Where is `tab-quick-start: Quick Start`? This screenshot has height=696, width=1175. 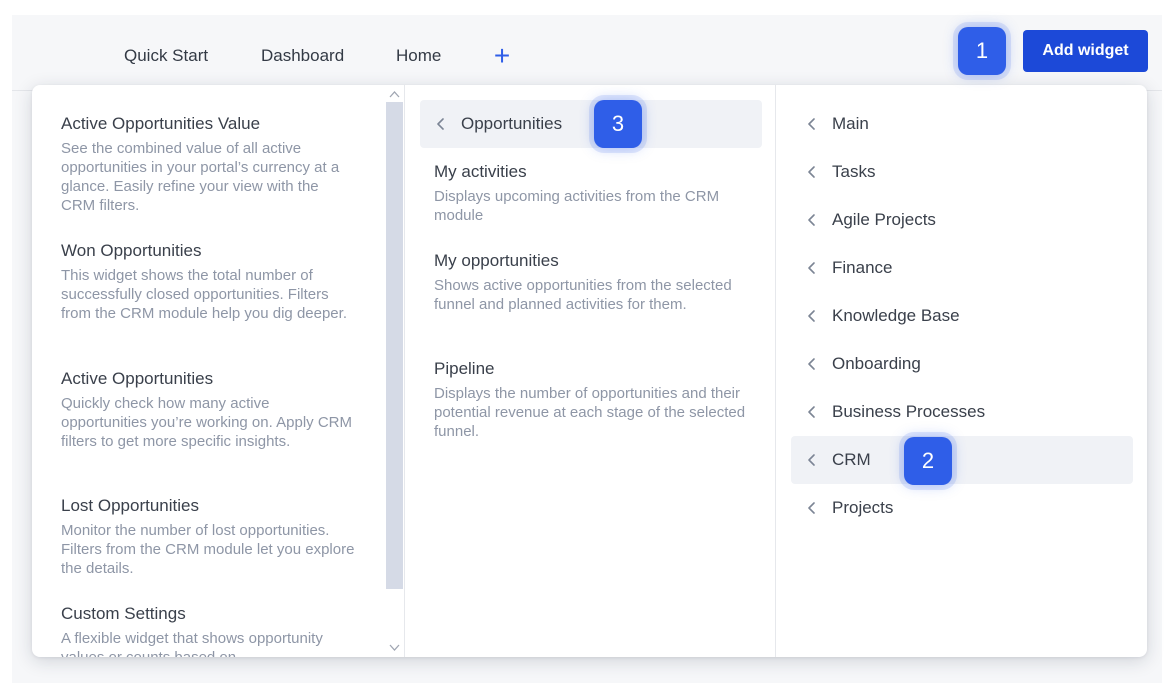 tab-quick-start: Quick Start is located at coordinates (166, 56).